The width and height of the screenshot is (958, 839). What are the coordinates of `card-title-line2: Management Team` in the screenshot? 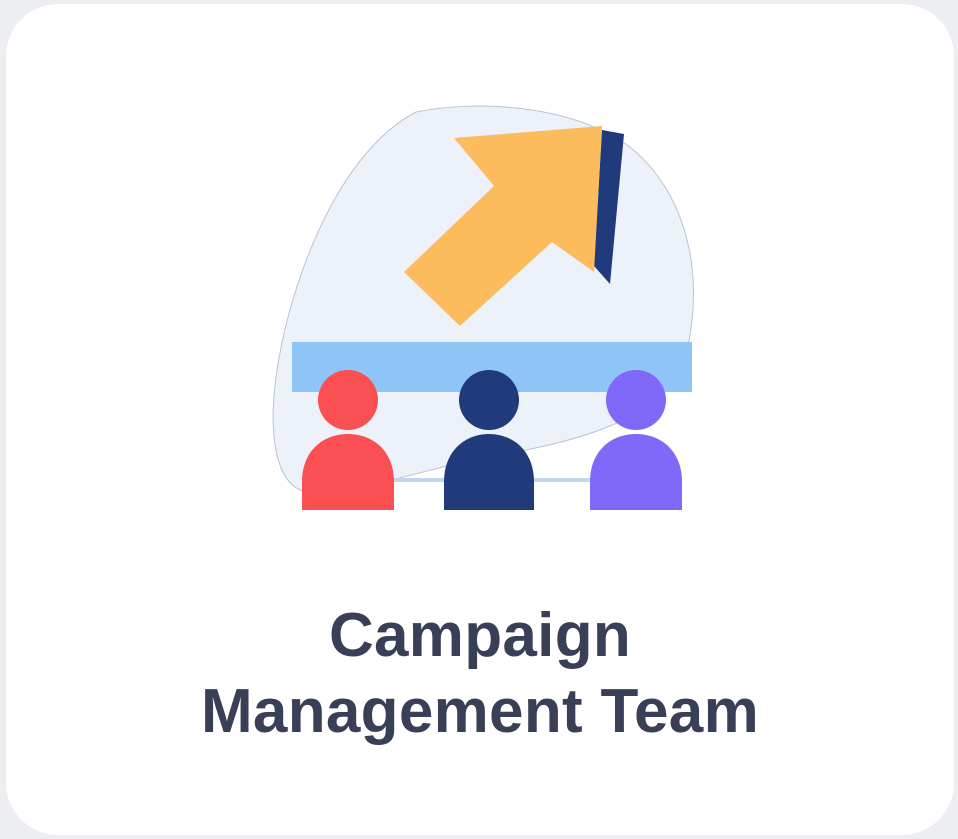 It's located at (480, 711).